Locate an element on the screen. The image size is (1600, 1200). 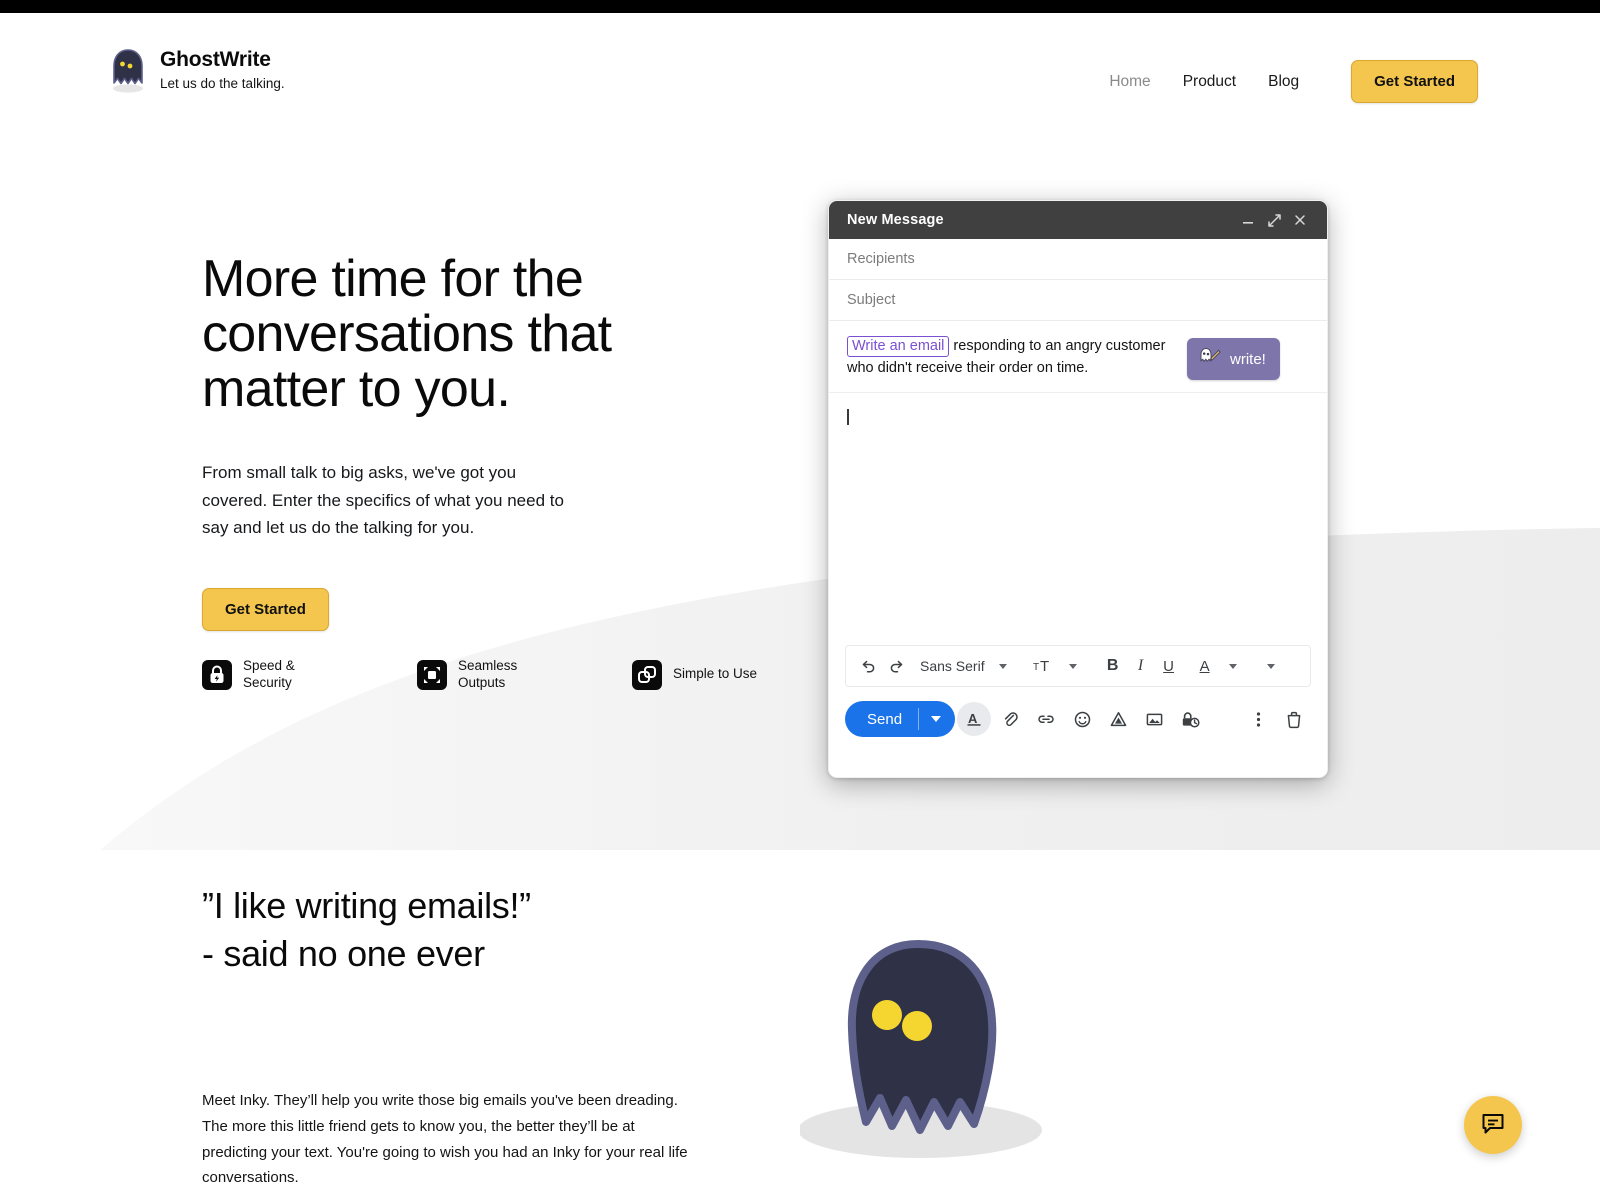
top-black-bar is located at coordinates (800, 6).